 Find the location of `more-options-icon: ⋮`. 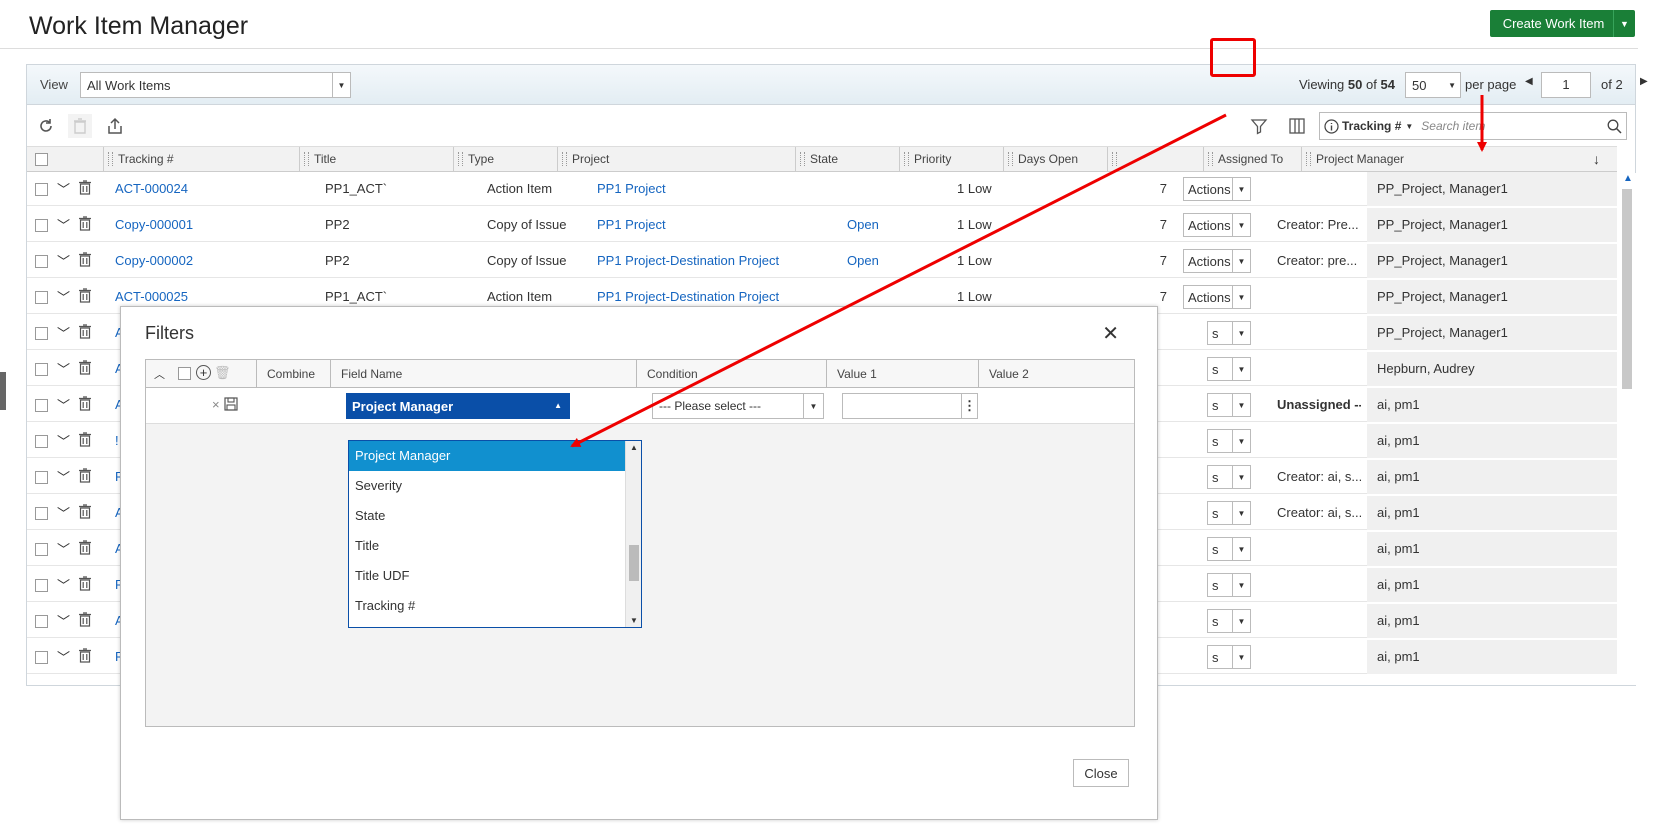

more-options-icon: ⋮ is located at coordinates (969, 406).